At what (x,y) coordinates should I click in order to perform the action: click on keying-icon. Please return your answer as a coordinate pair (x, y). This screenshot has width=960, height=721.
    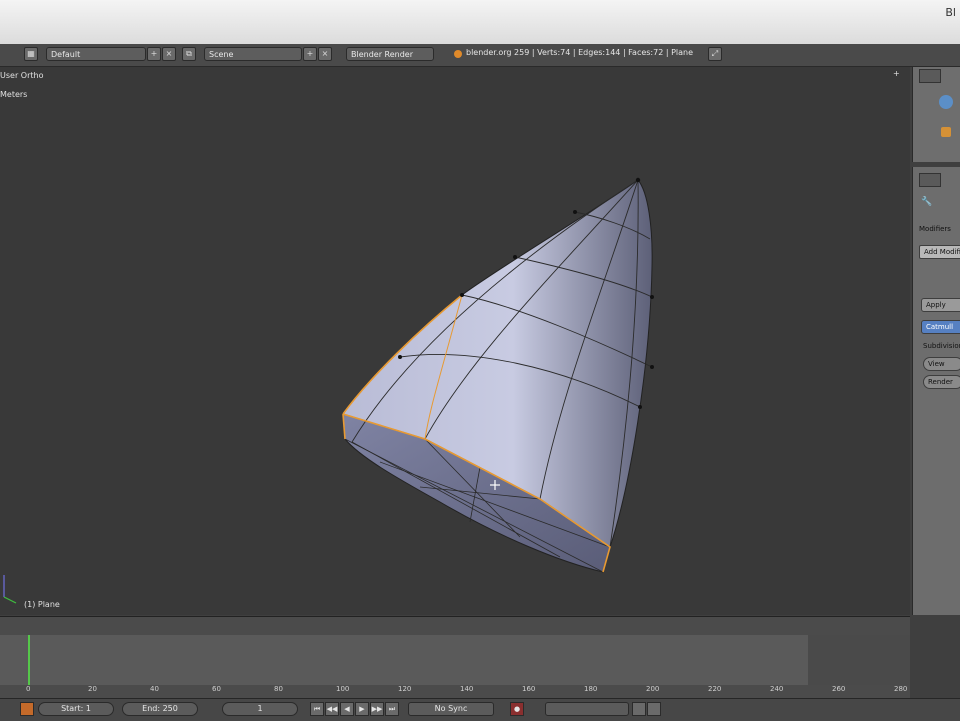
    Looking at the image, I should click on (27, 709).